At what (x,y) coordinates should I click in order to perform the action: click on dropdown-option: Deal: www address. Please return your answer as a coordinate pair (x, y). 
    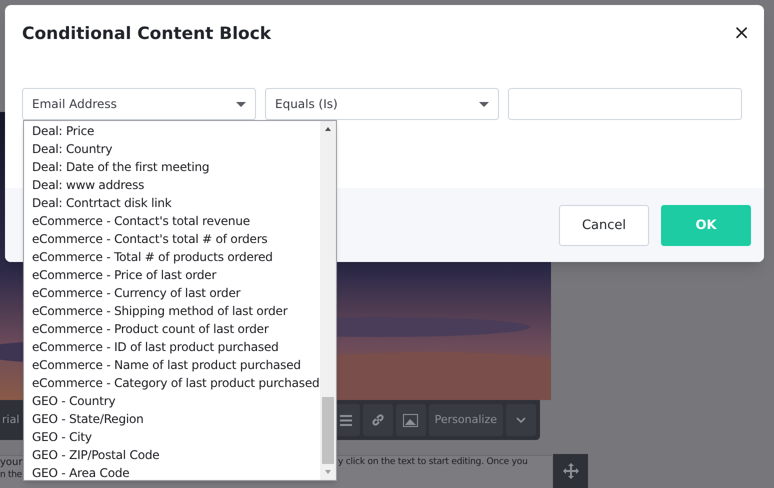
    Looking at the image, I should click on (176, 185).